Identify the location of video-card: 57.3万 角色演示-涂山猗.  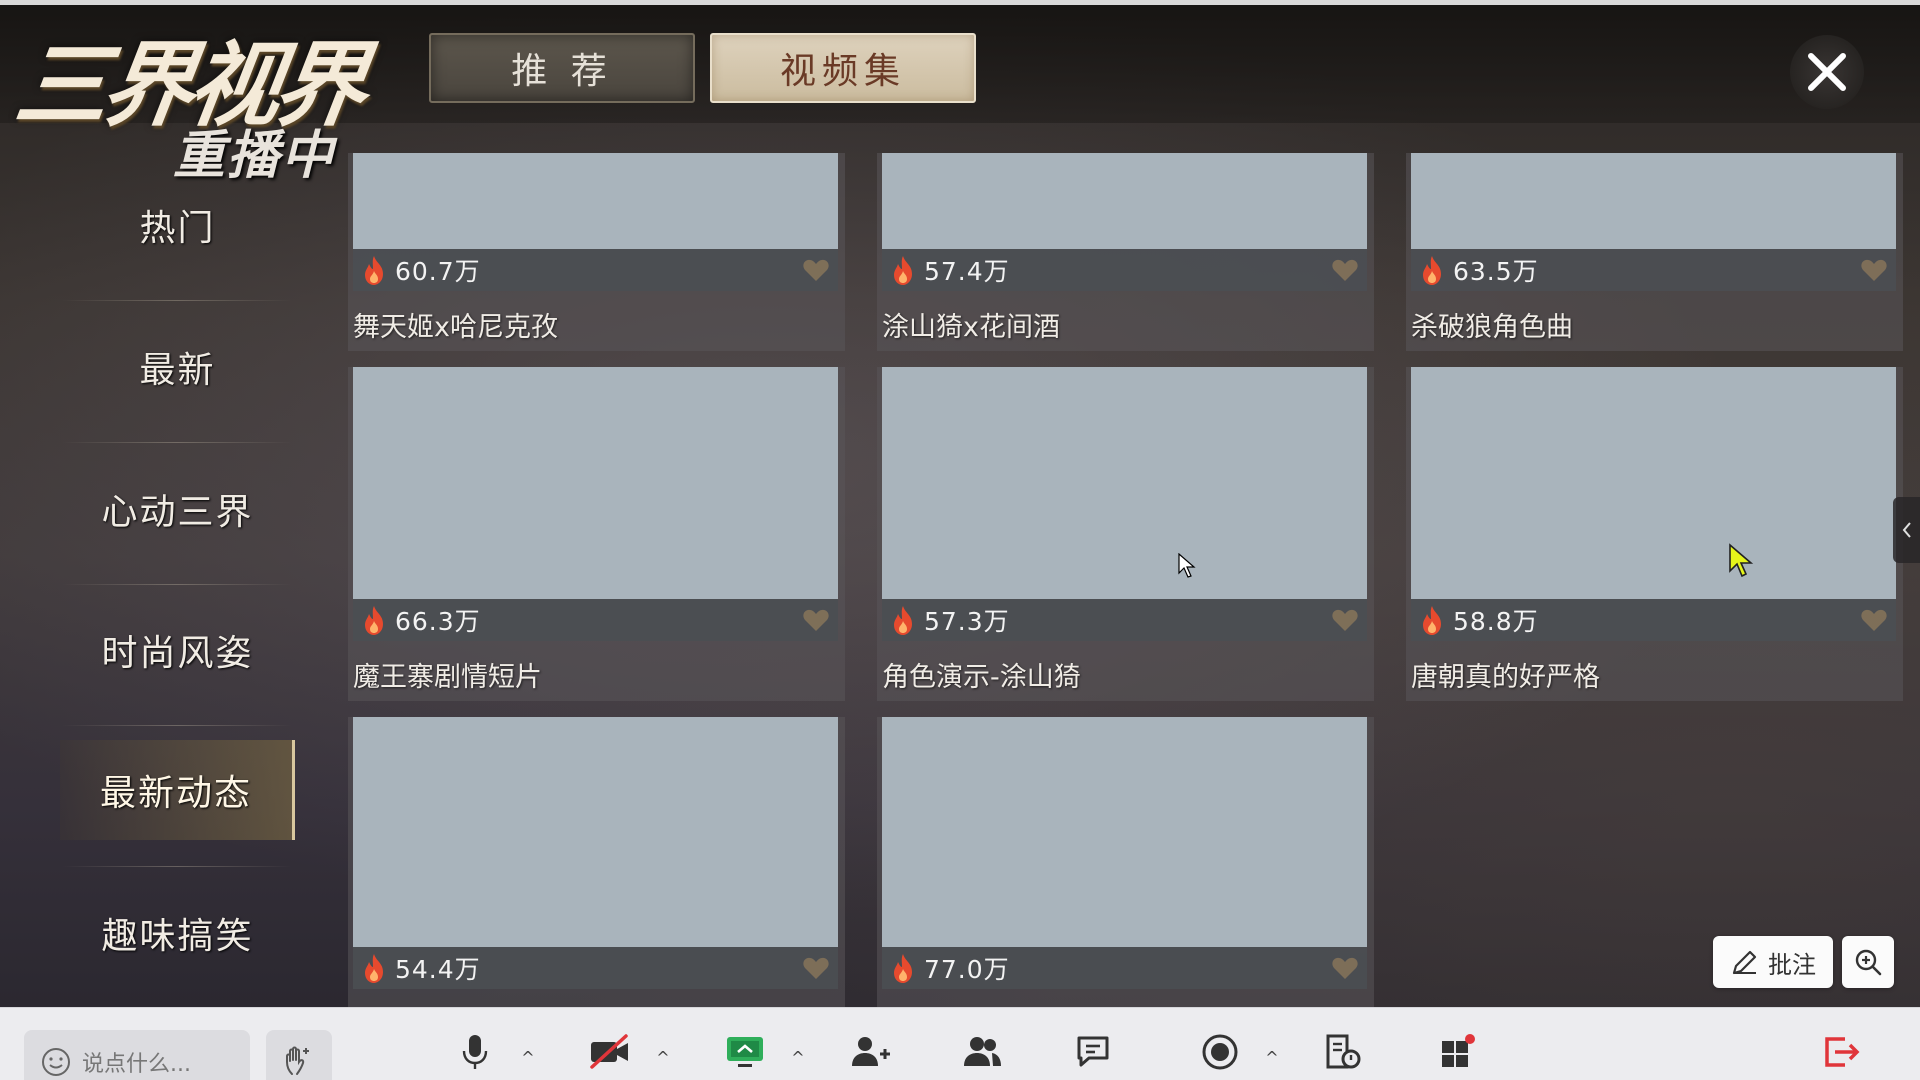
(1125, 534).